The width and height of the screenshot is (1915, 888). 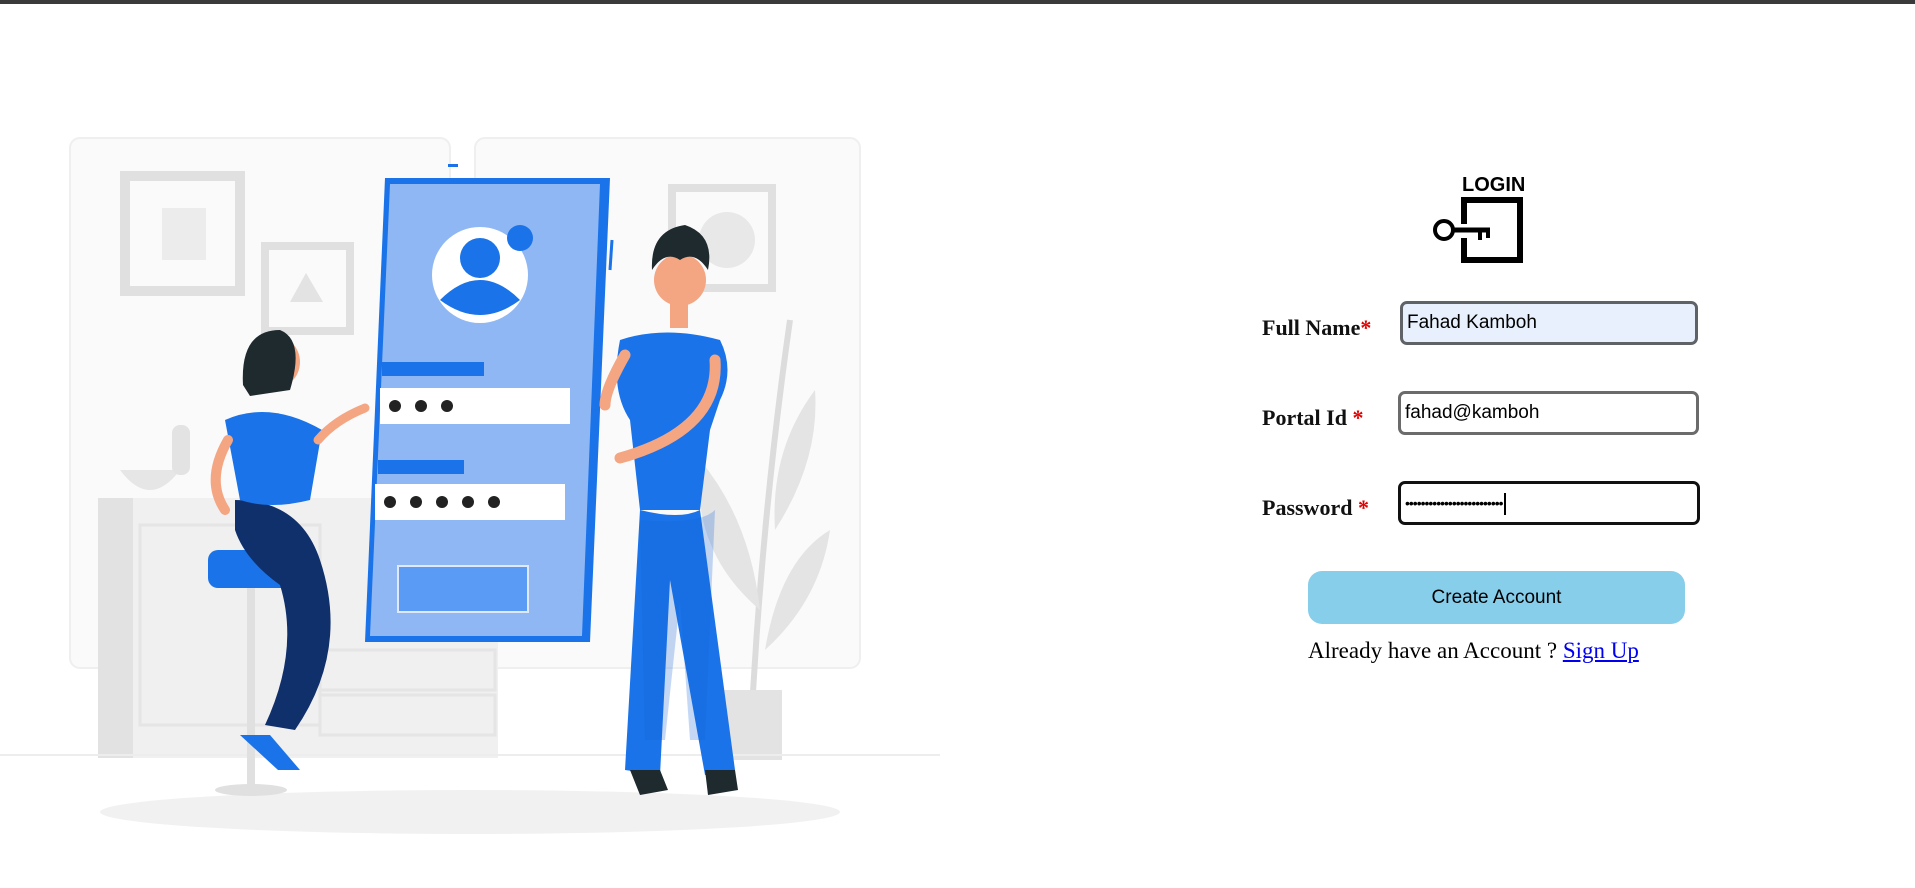 I want to click on full-name-label: Full Name*, so click(x=1317, y=327).